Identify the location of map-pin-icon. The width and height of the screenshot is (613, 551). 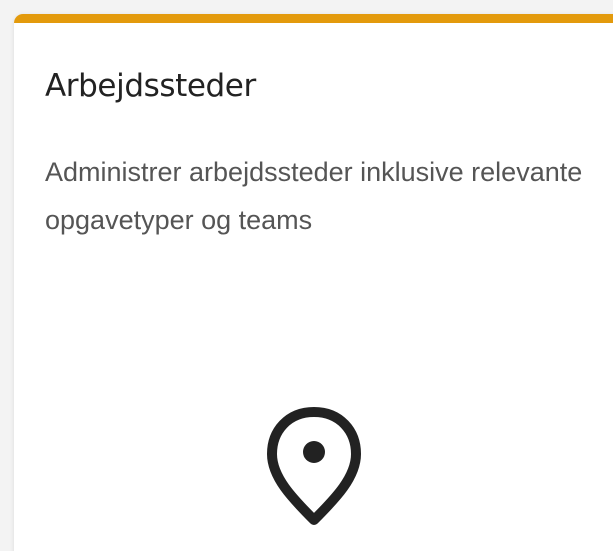
(314, 474).